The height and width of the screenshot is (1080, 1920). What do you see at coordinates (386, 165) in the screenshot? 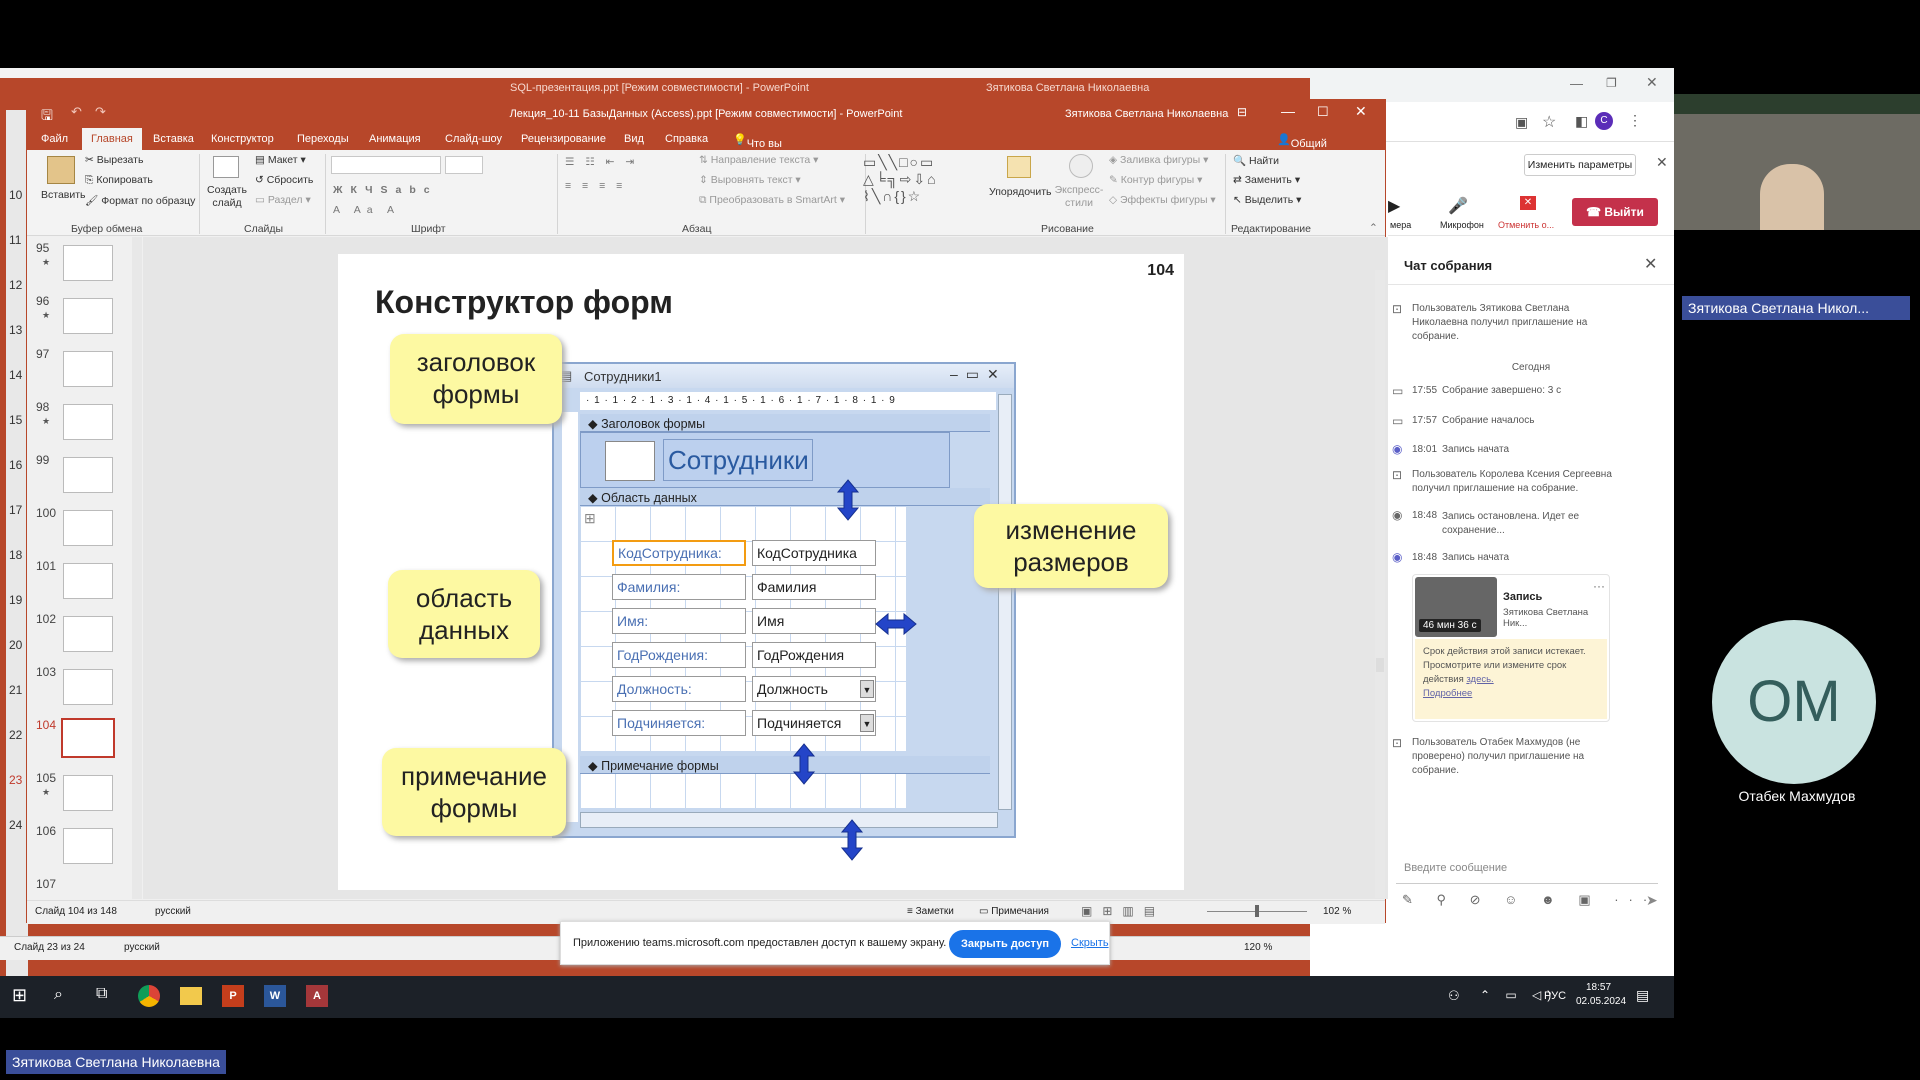
I see `font-name-box` at bounding box center [386, 165].